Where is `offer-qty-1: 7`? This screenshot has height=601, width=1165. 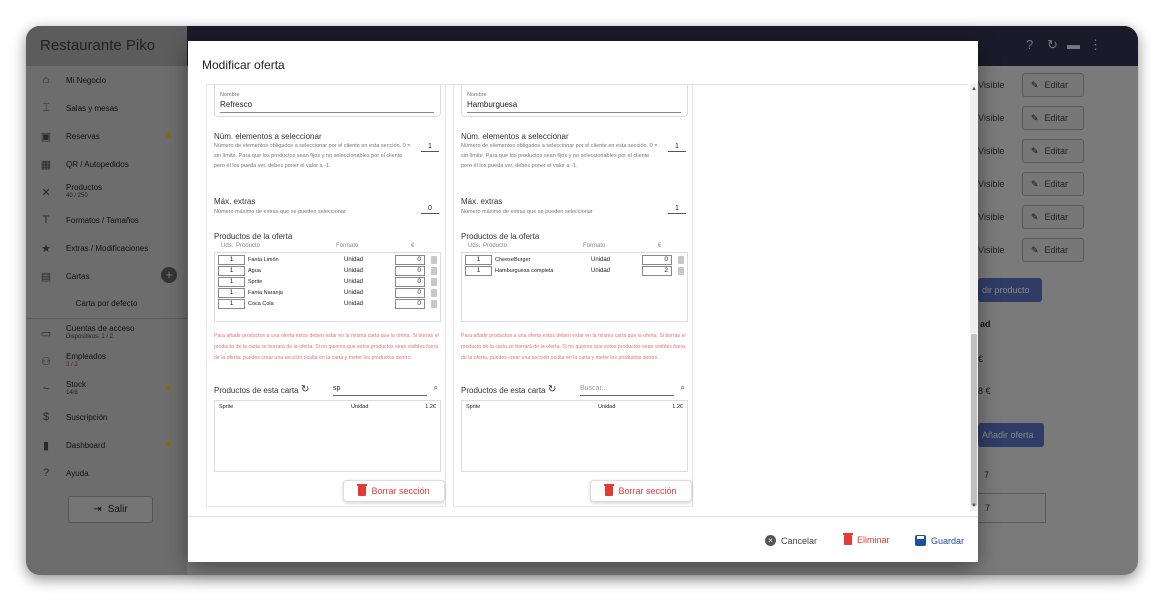
offer-qty-1: 7 is located at coordinates (987, 475).